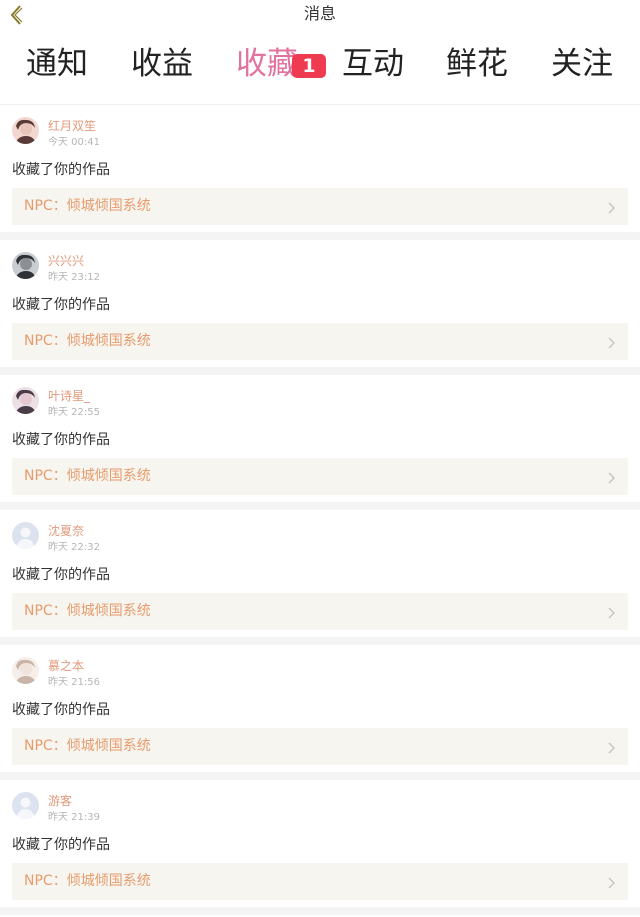 This screenshot has width=640, height=917. I want to click on user-name: 沈夏奈, so click(66, 531).